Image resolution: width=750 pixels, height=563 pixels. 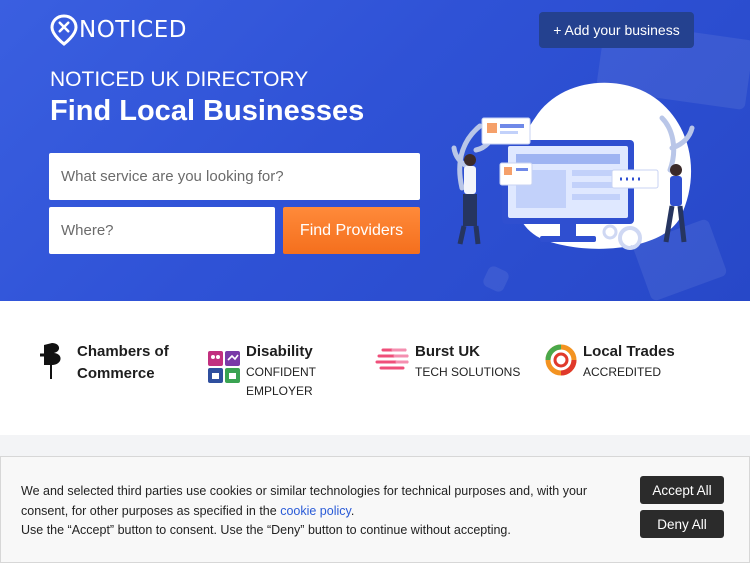 What do you see at coordinates (133, 30) in the screenshot?
I see `logo-text: NOTICED` at bounding box center [133, 30].